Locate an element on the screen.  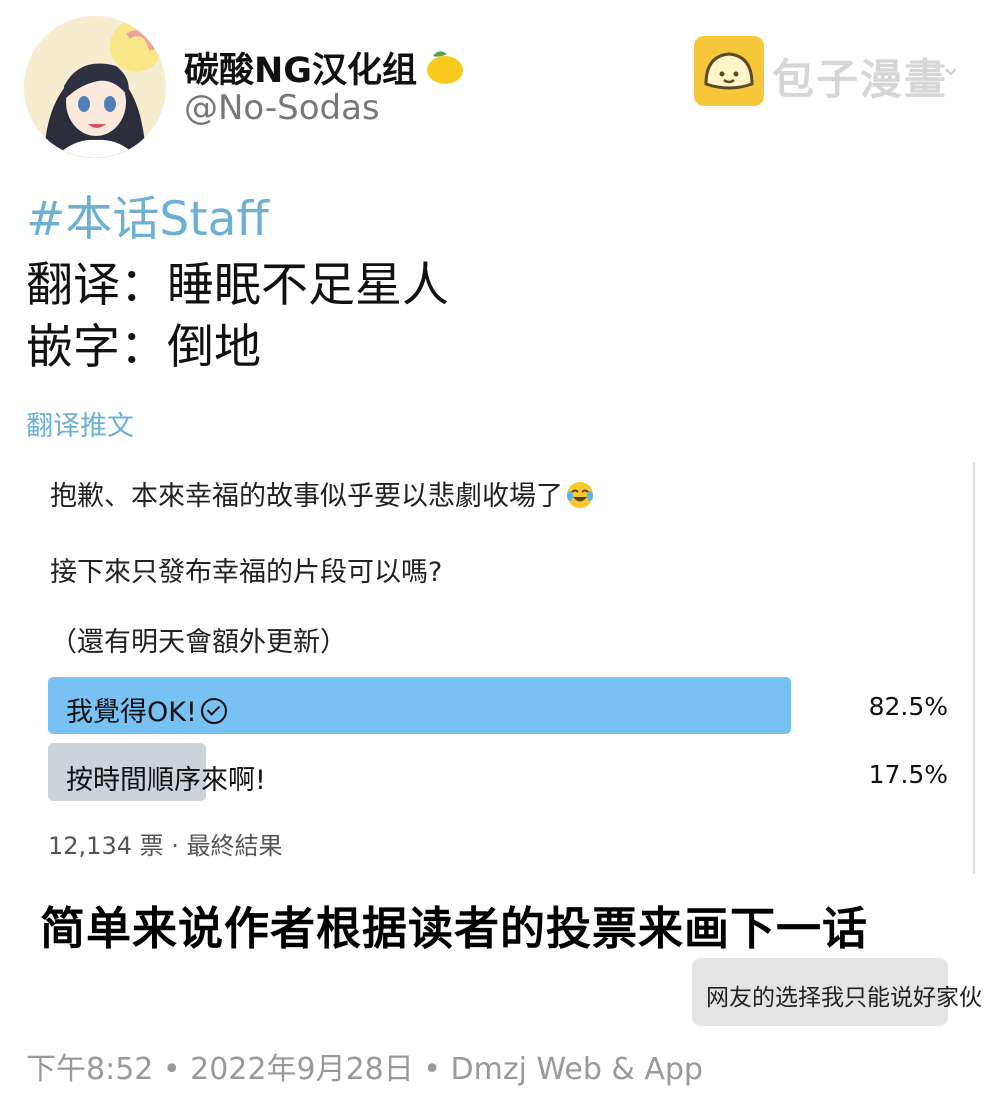
poll-option-1-label: 我覺得OK! is located at coordinates (131, 712).